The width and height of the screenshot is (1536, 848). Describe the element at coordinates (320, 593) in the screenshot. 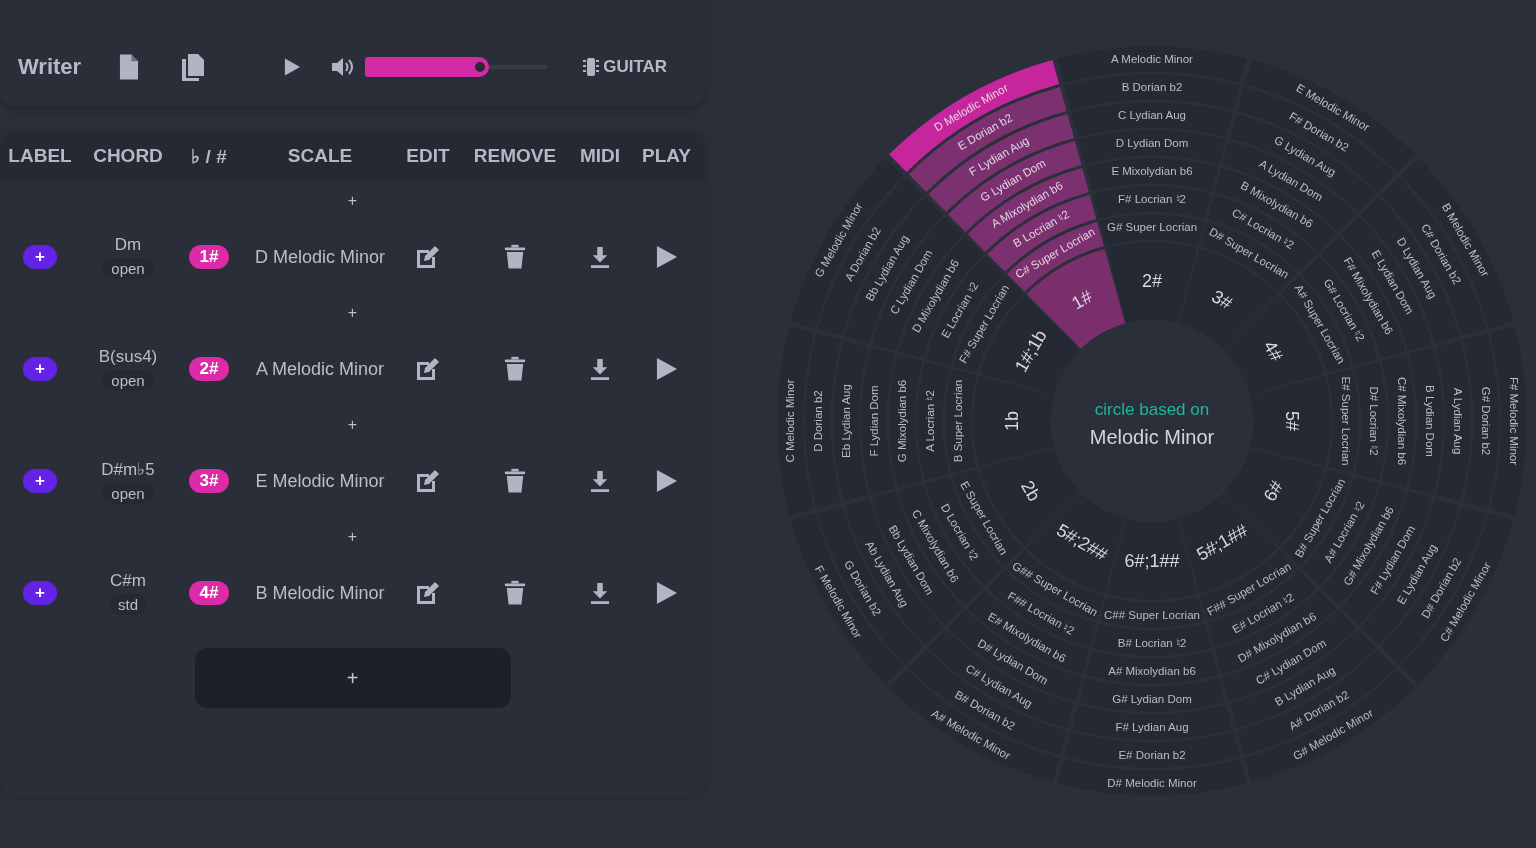

I see `scale-name: B Melodic Minor` at that location.